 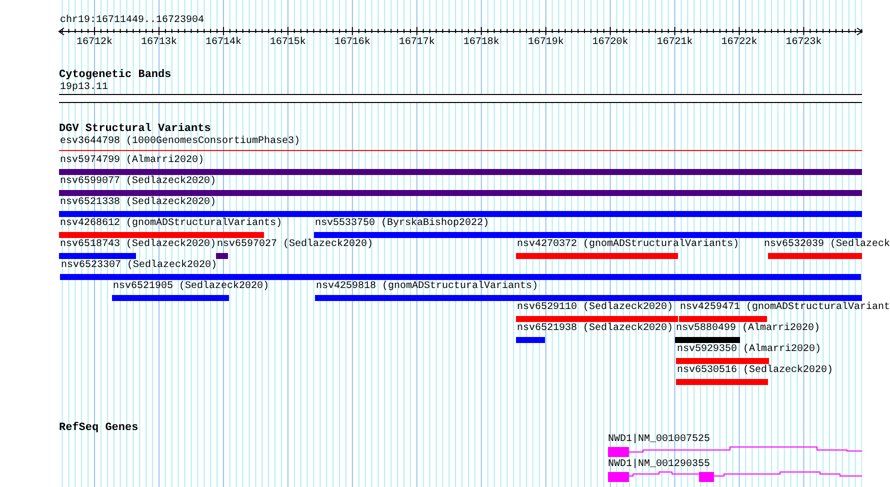 I want to click on variant-label: nsv6530516 (Sedlazeck2020), so click(x=755, y=371).